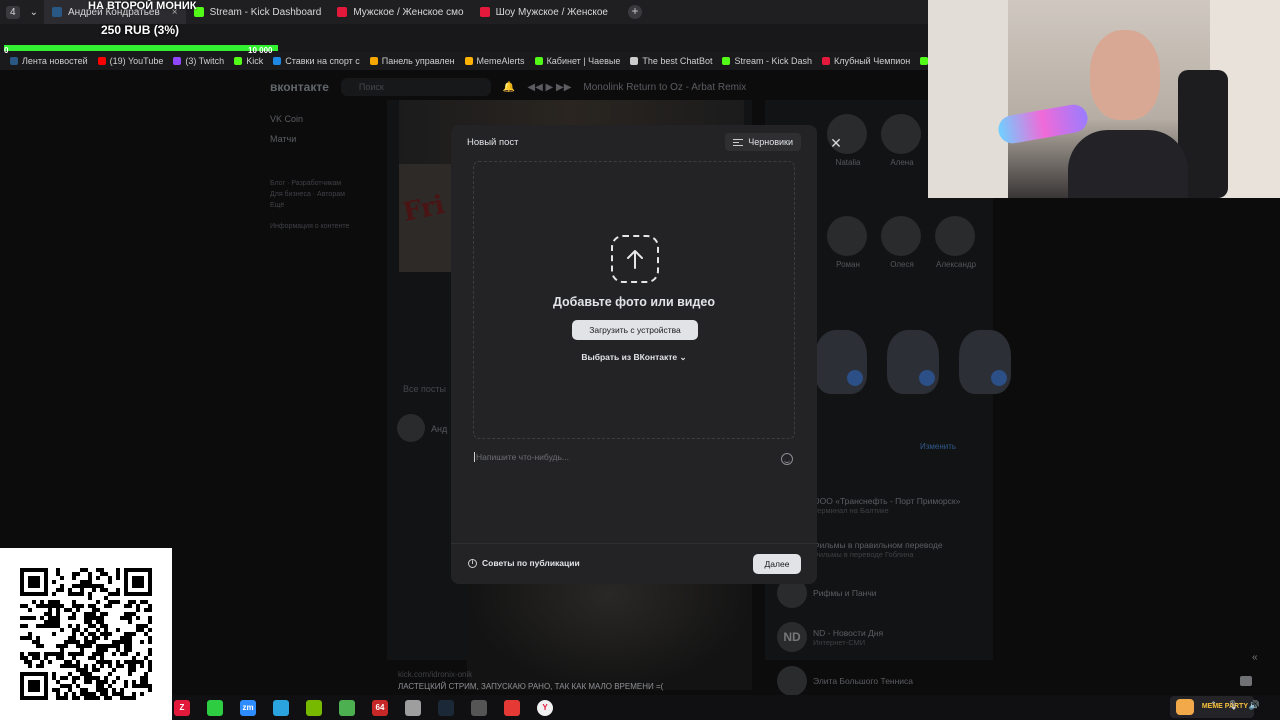 The image size is (1280, 720). What do you see at coordinates (325, 205) in the screenshot?
I see `footer-link-more: Ещё` at bounding box center [325, 205].